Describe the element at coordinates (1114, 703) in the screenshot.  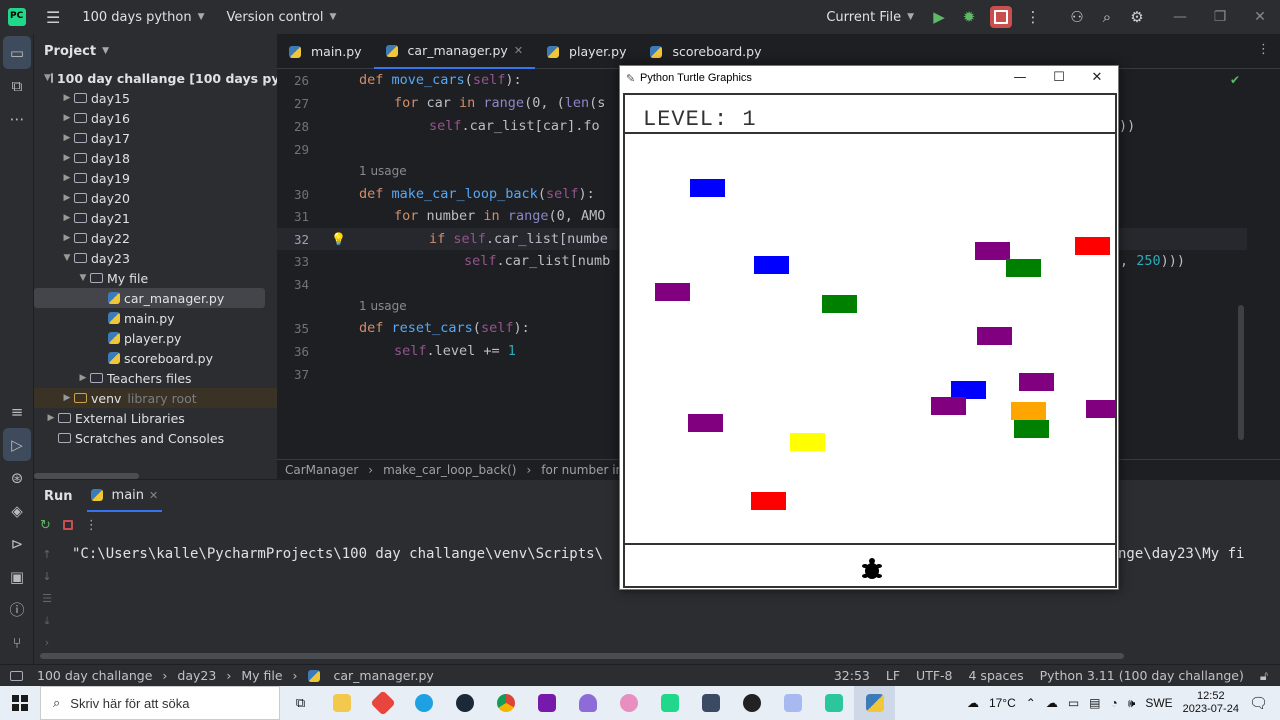
I see `network-icon: ◔` at that location.